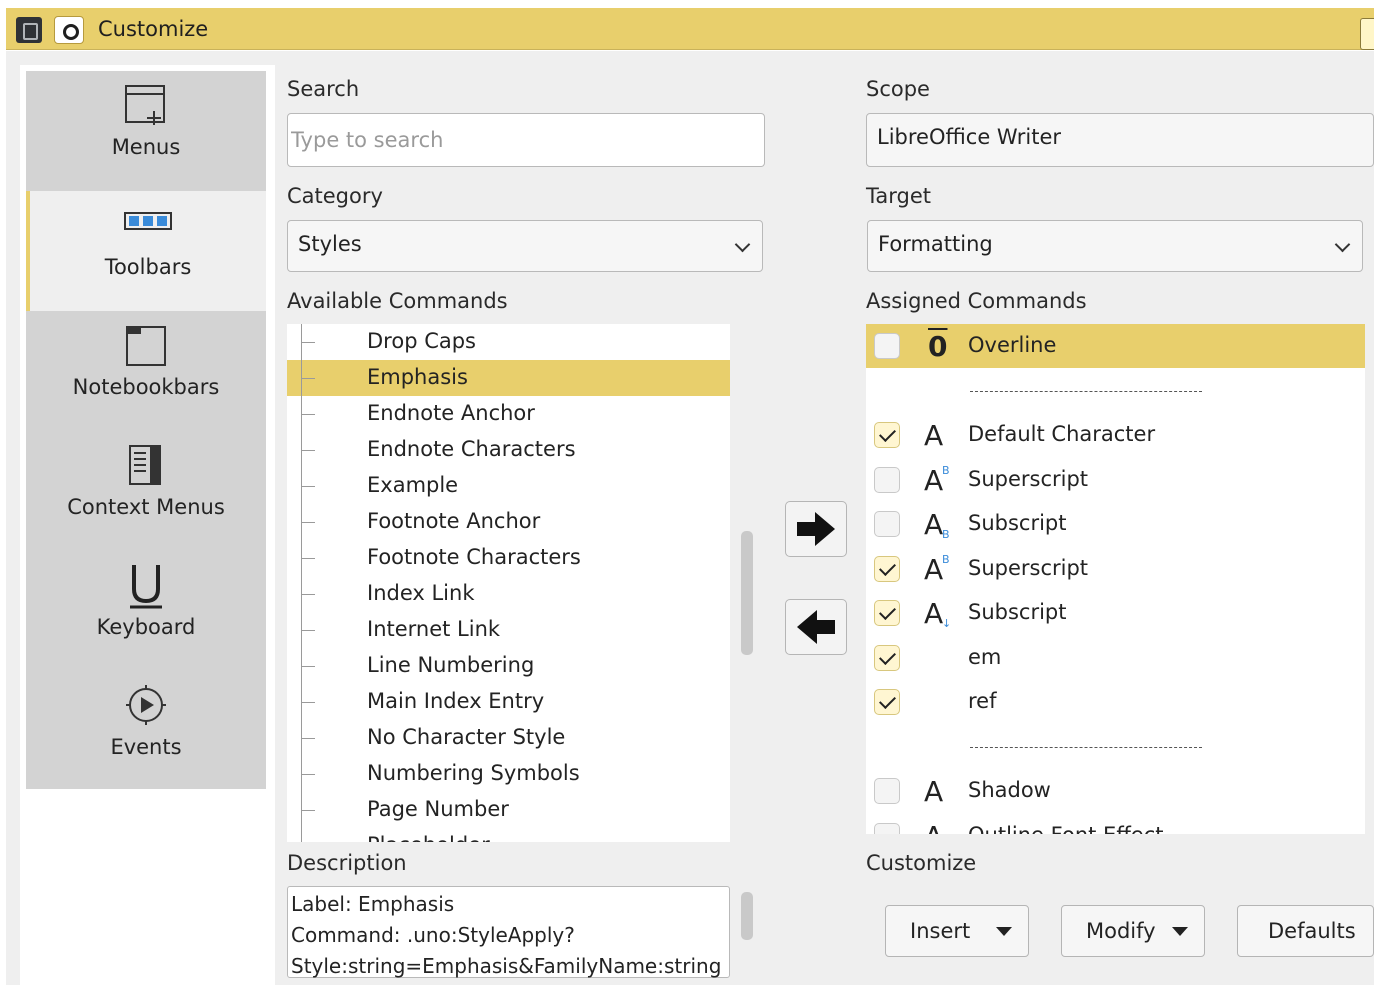 The height and width of the screenshot is (985, 1374). I want to click on modify-button: Modify, so click(1133, 931).